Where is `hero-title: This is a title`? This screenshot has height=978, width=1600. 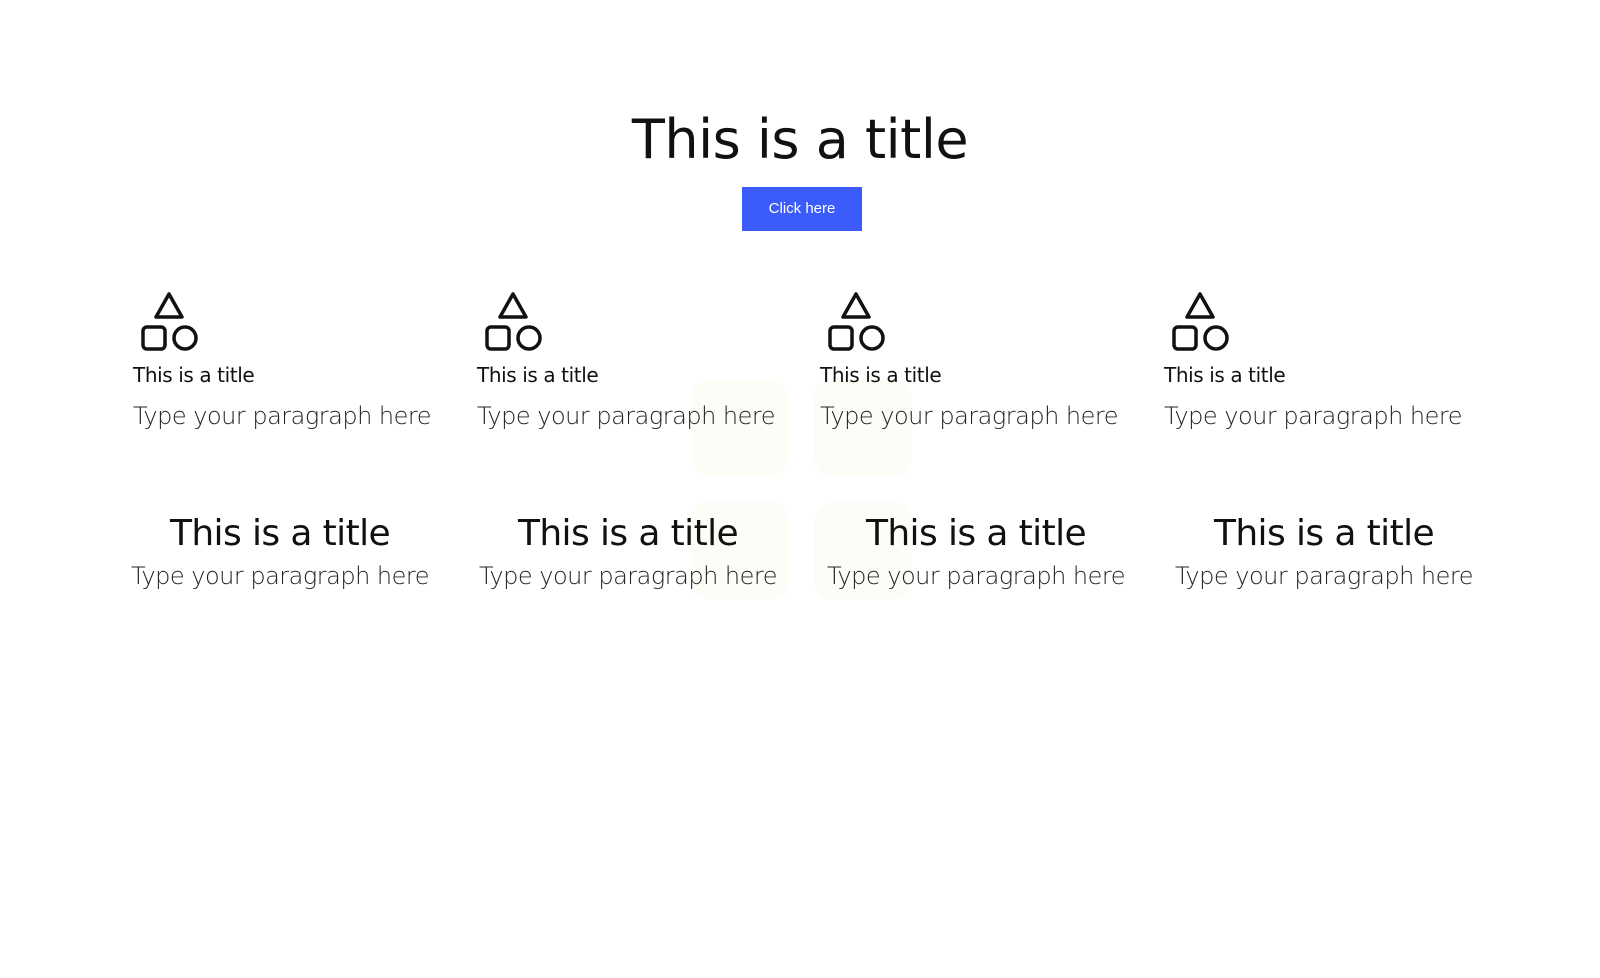
hero-title: This is a title is located at coordinates (800, 139).